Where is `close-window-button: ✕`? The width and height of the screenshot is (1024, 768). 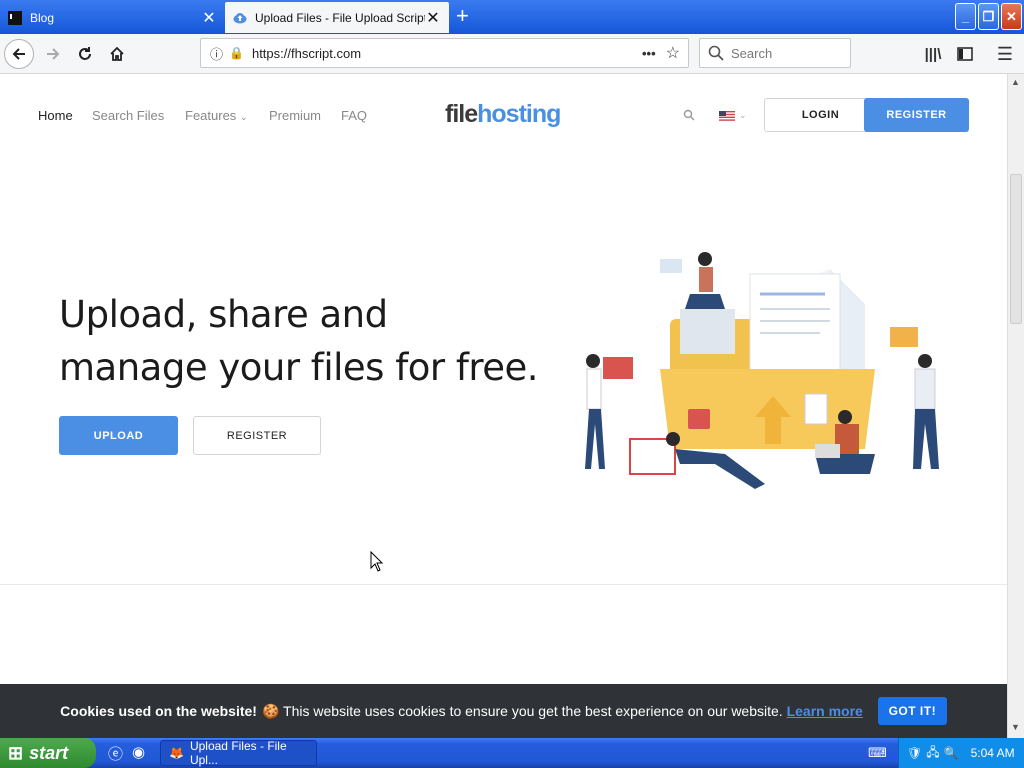 close-window-button: ✕ is located at coordinates (1011, 16).